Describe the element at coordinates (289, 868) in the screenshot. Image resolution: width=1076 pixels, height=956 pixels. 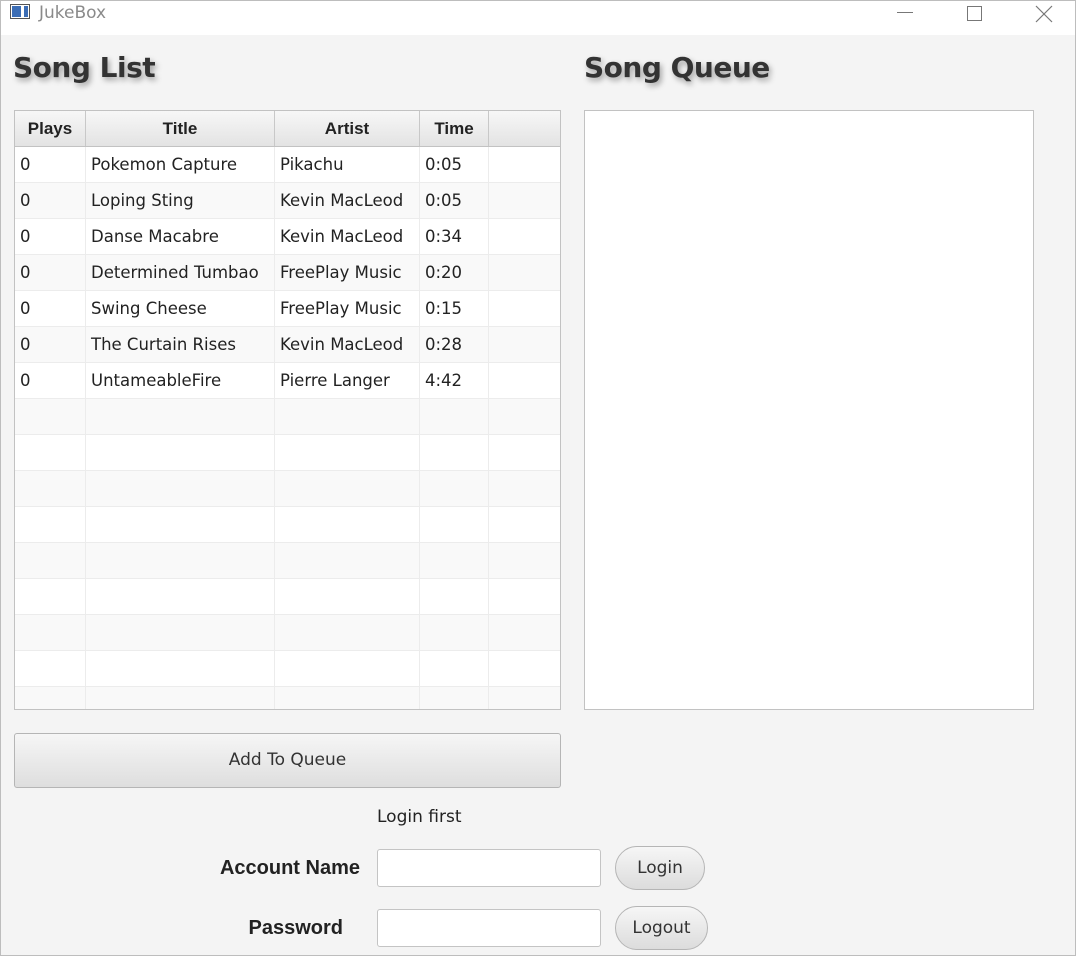
I see `account-name-label: Account Name` at that location.